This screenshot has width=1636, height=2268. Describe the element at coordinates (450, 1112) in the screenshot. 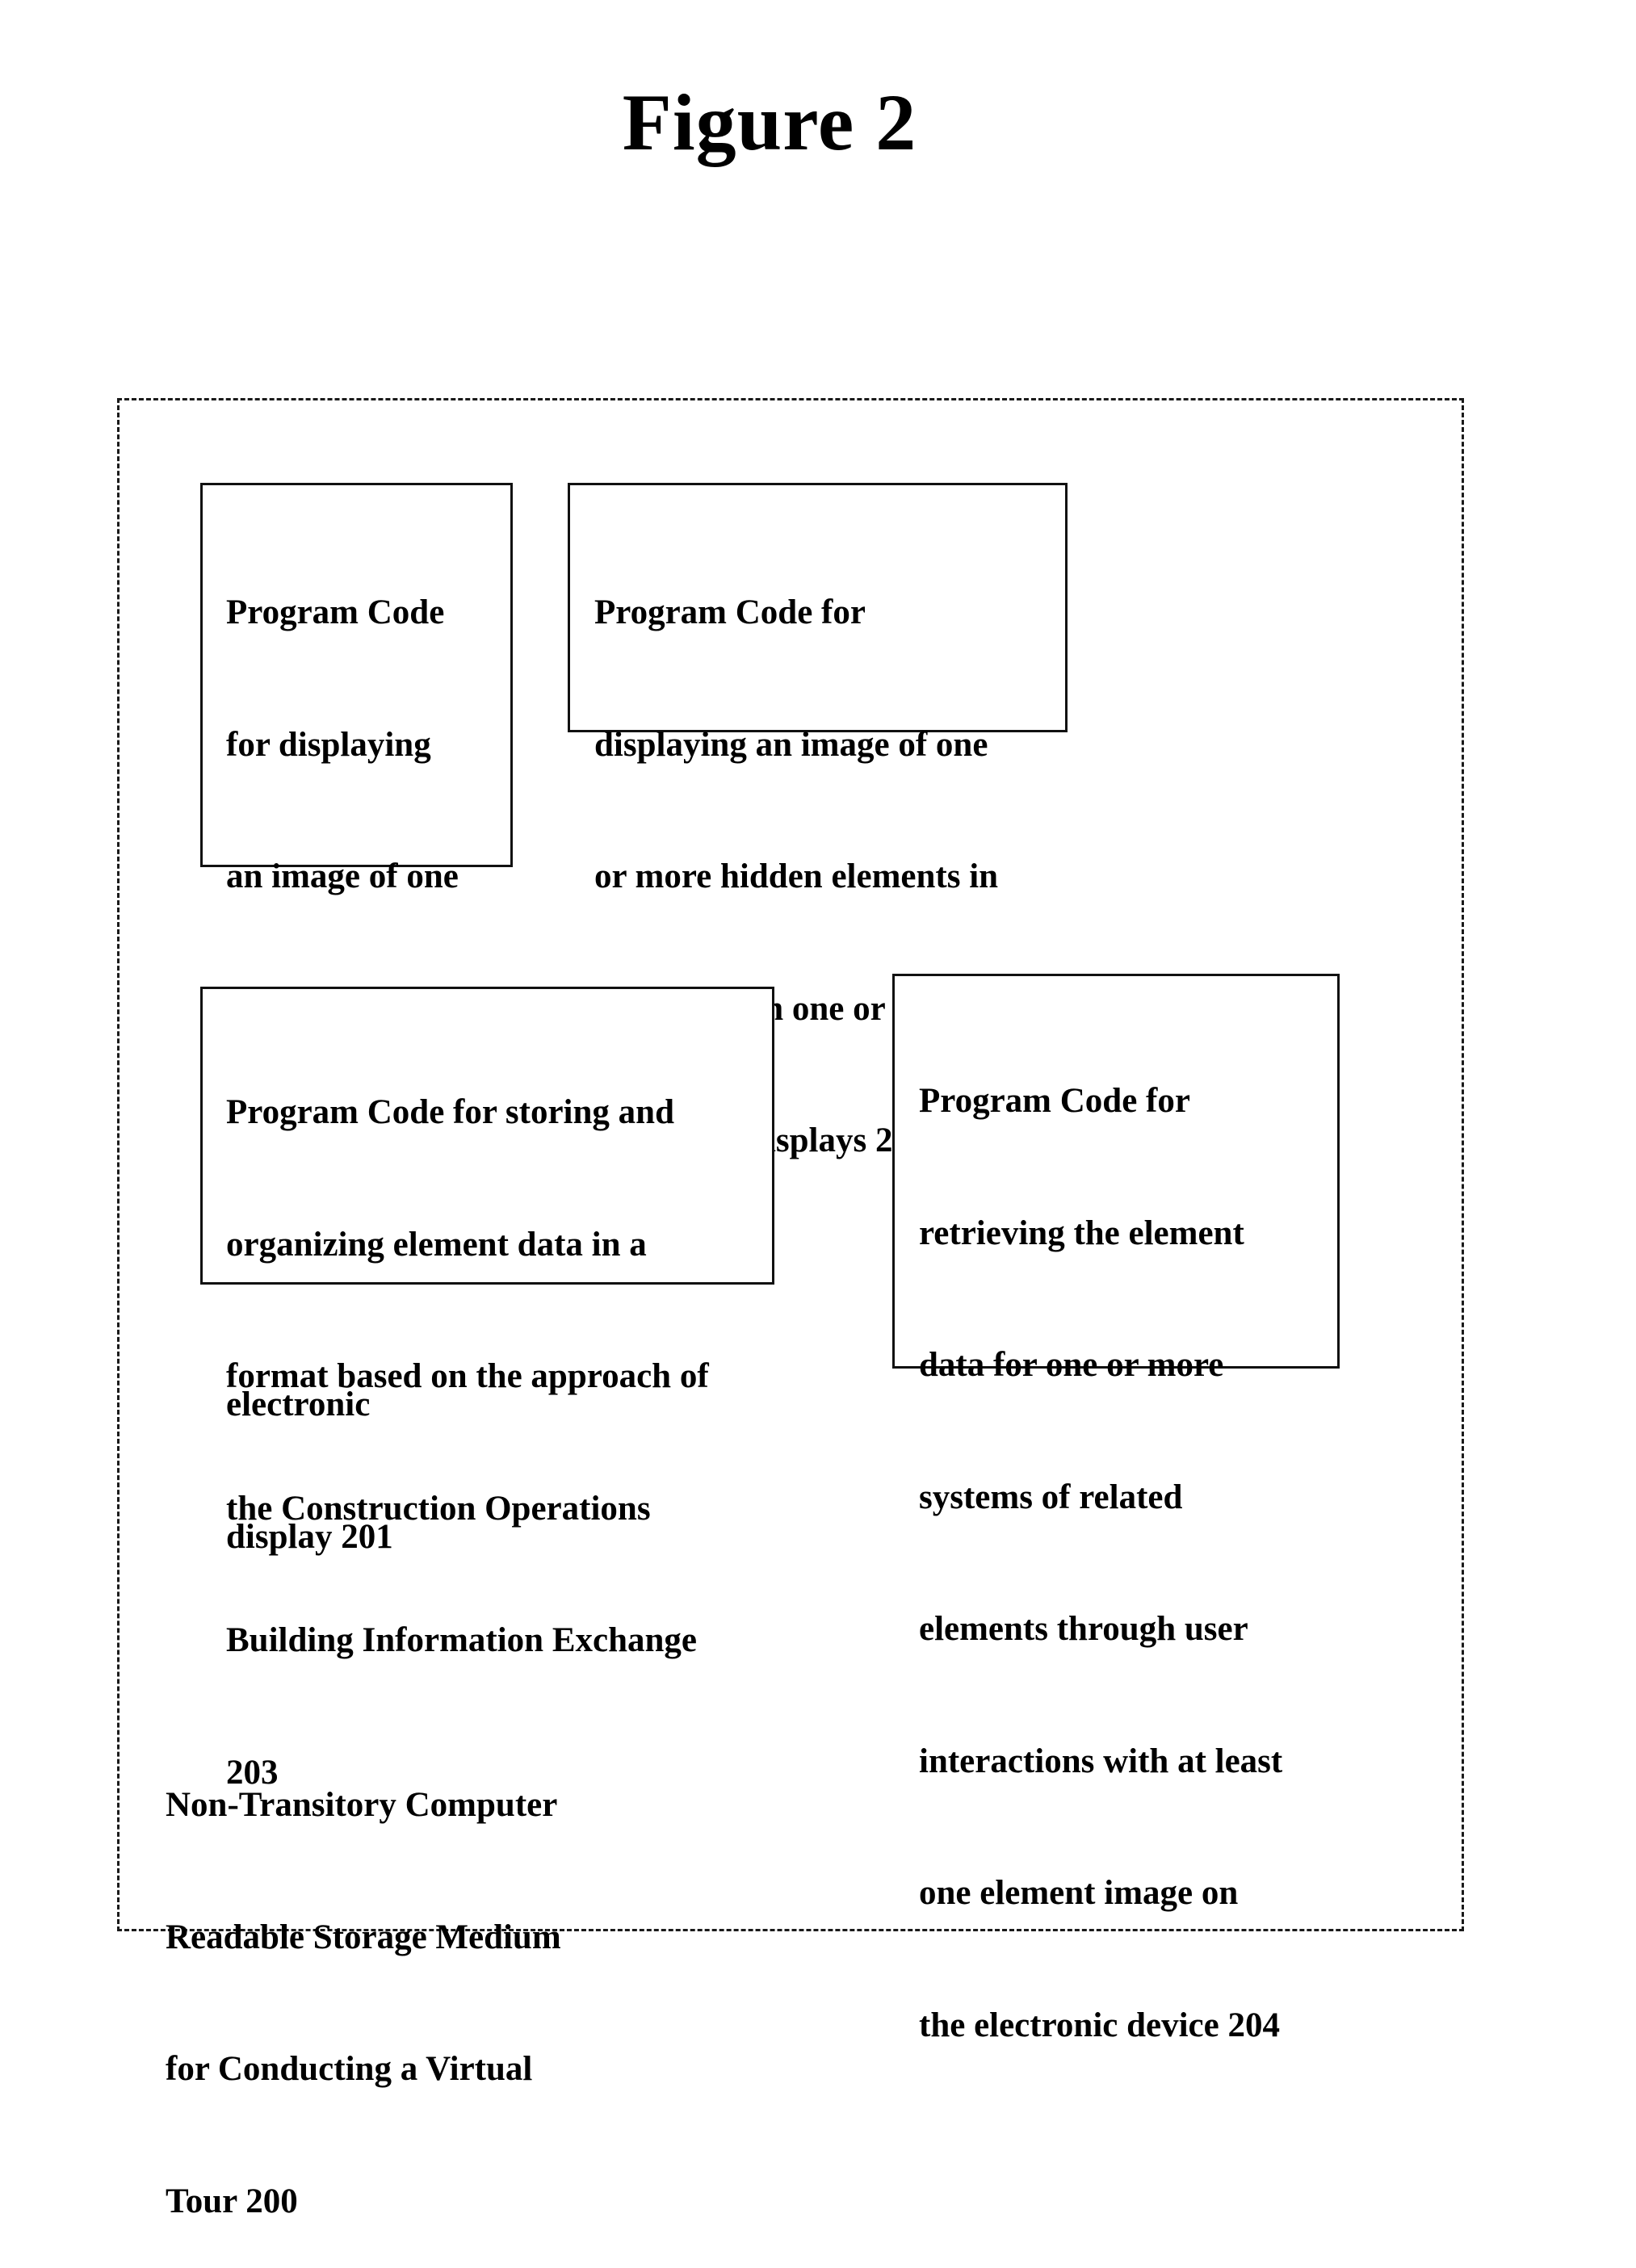

I see `box-text-line: Program Code for storing and` at that location.